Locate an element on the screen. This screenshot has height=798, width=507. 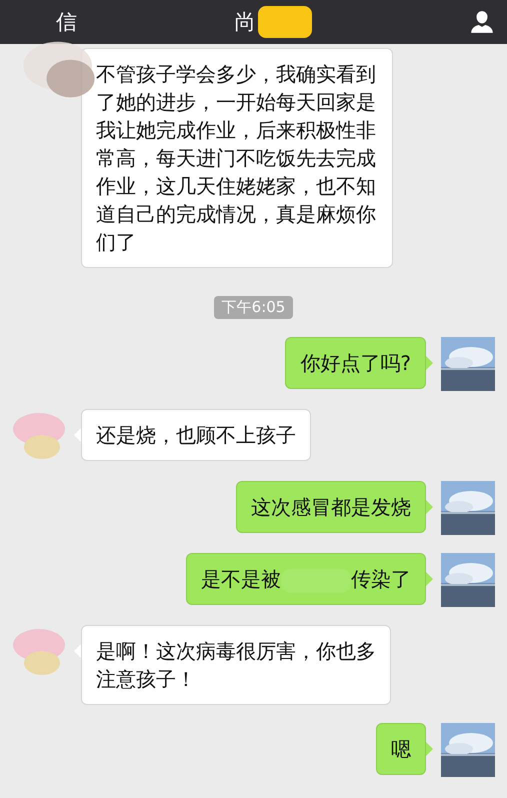
chat-title: 尚 is located at coordinates (245, 22).